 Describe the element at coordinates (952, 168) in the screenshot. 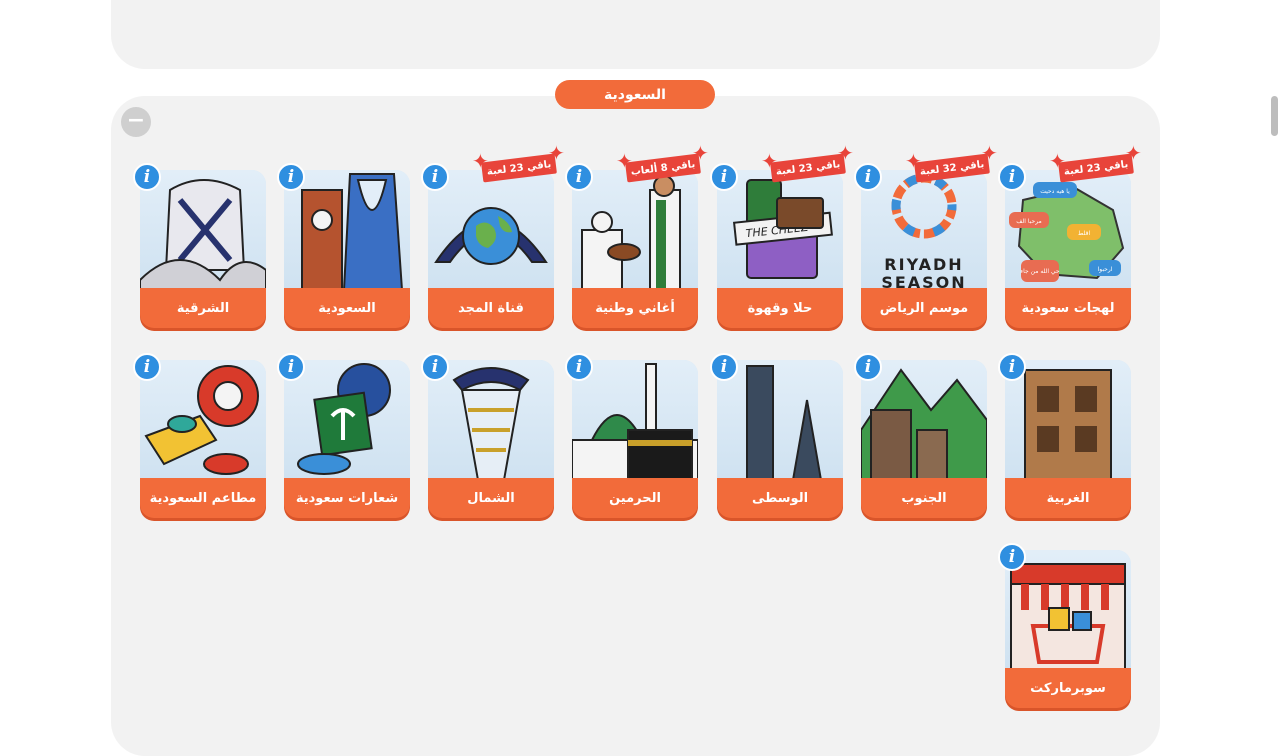

I see `badge-text: باقي 32 لعبة` at that location.